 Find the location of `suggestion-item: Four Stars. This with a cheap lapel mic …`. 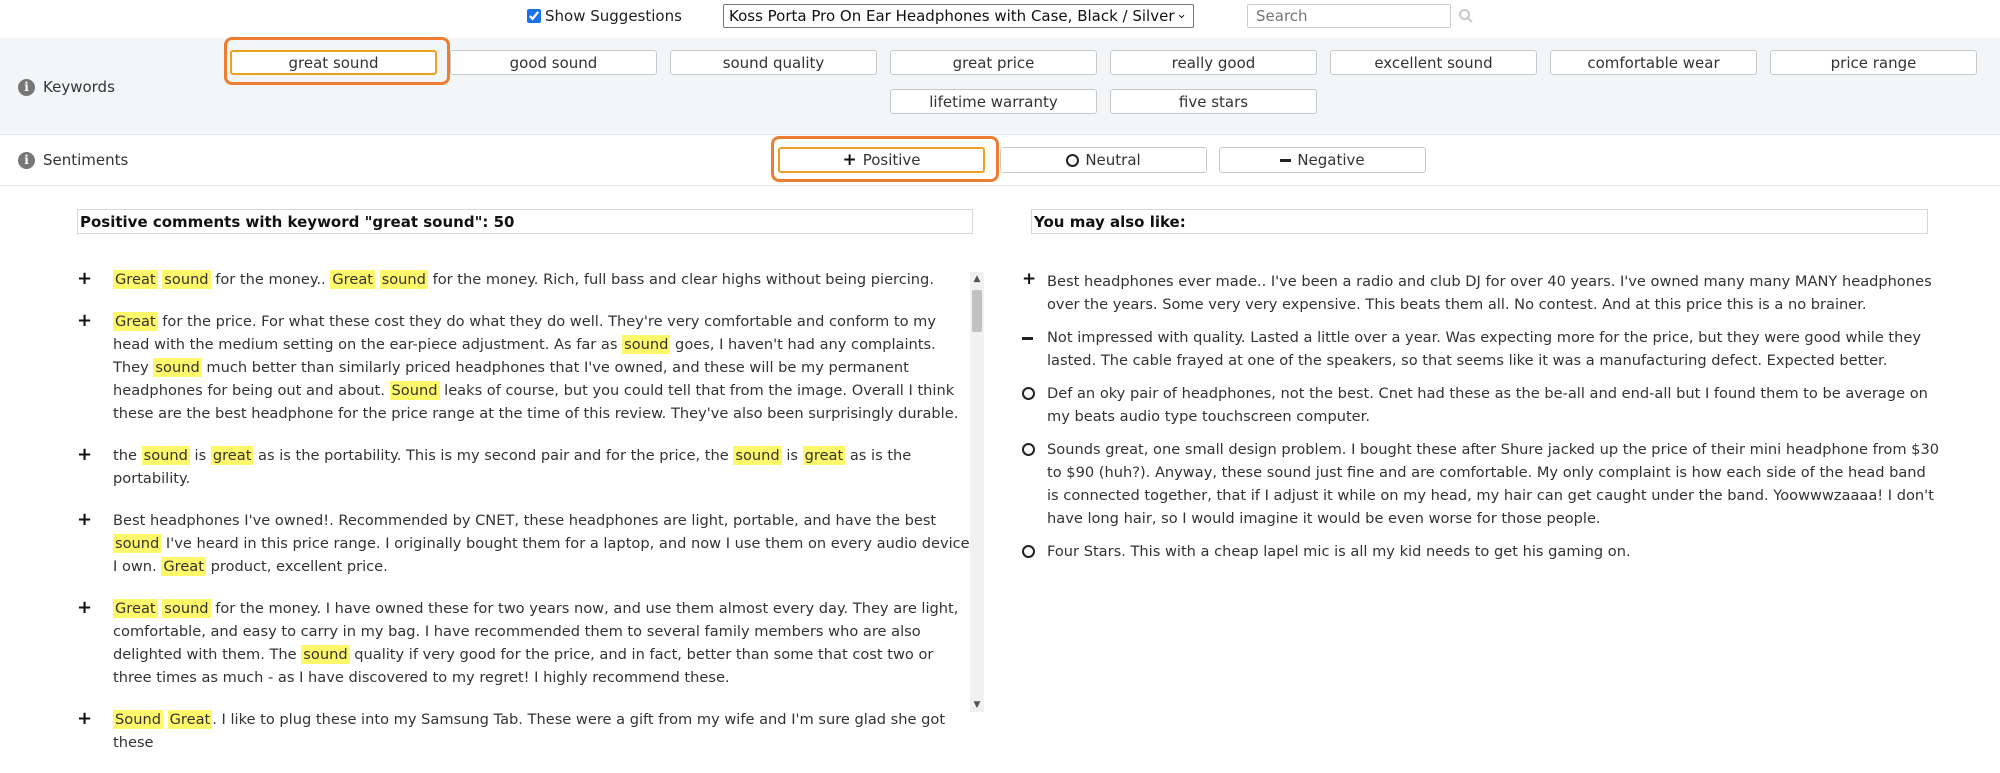

suggestion-item: Four Stars. This with a cheap lapel mic … is located at coordinates (1482, 551).